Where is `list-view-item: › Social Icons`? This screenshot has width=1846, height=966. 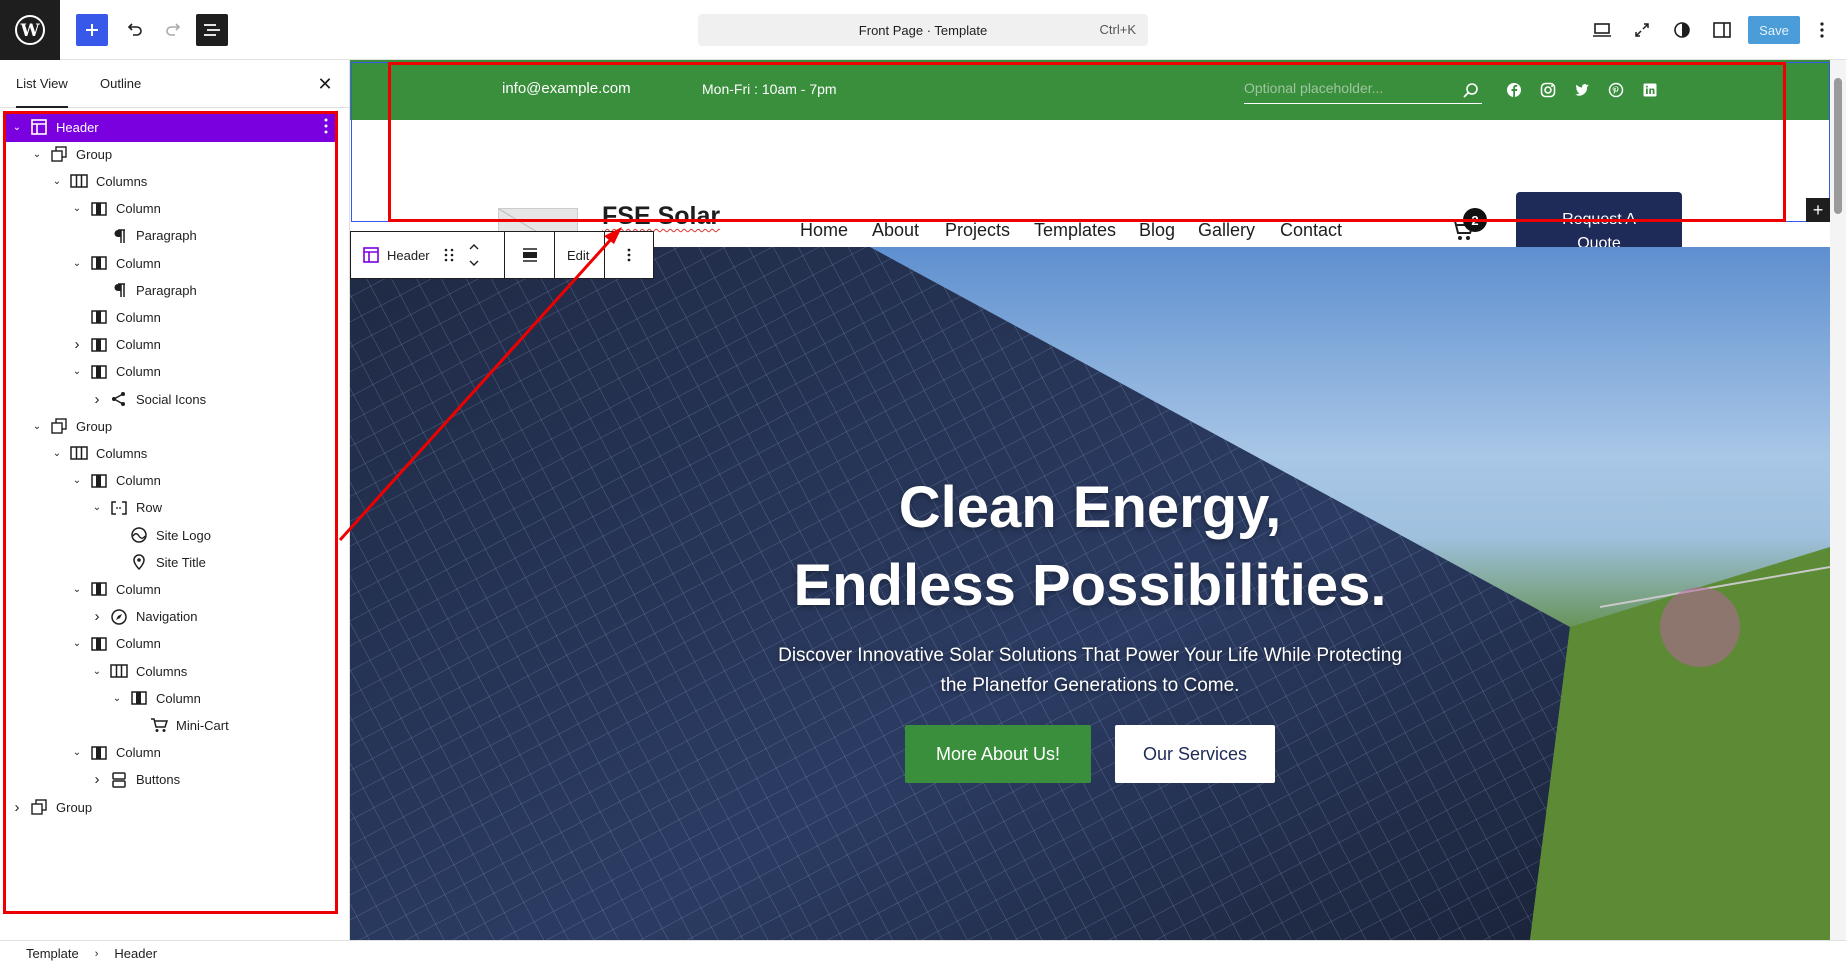
list-view-item: › Social Icons is located at coordinates (171, 399).